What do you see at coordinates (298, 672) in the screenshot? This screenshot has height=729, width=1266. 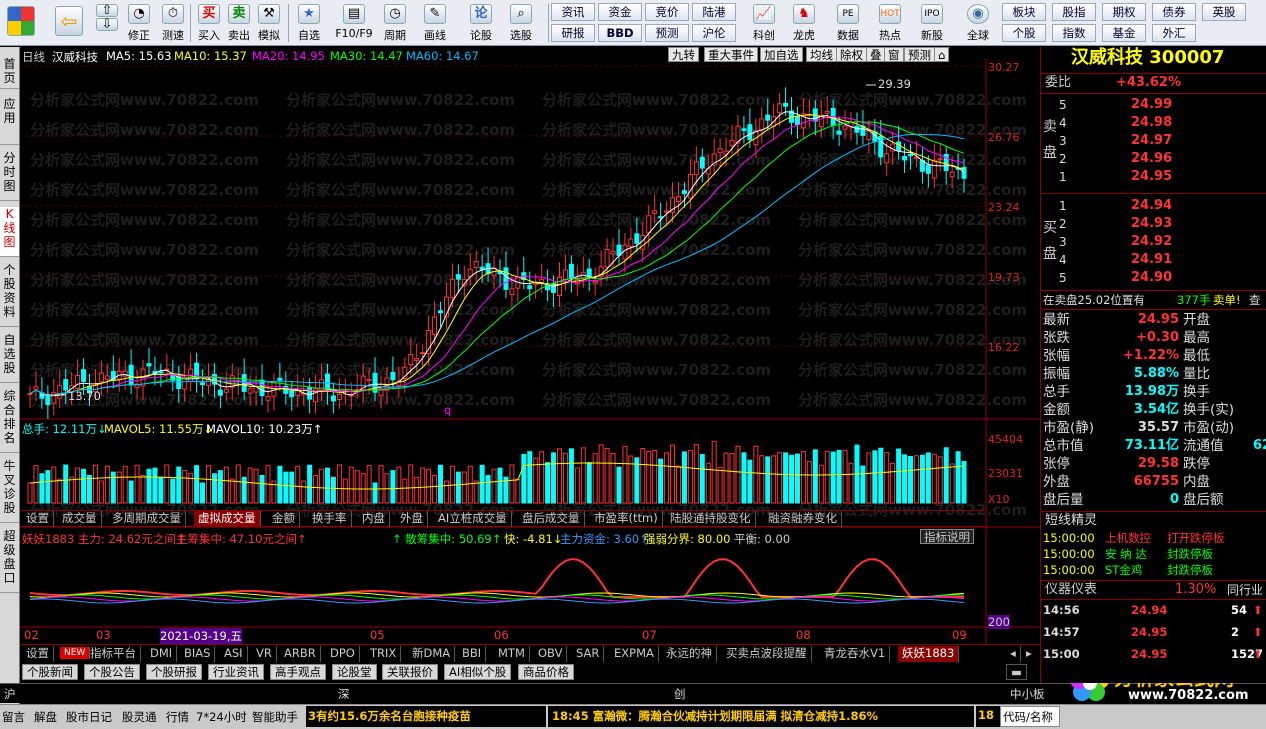 I see `news-tab-expert: 高手观点` at bounding box center [298, 672].